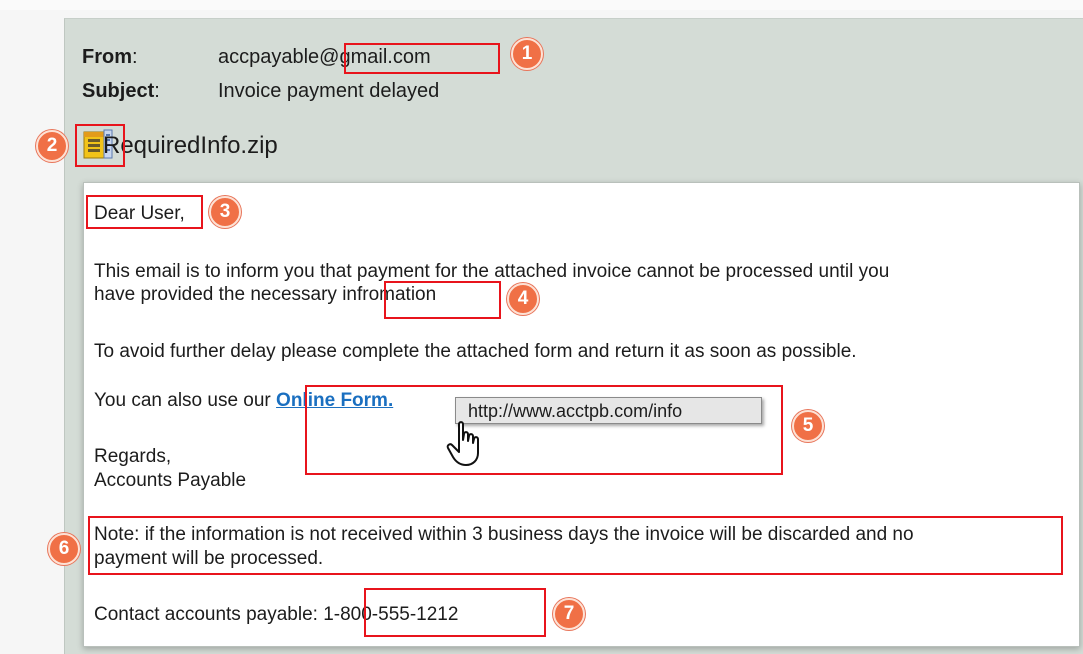  Describe the element at coordinates (422, 58) in the screenshot. I see `highlight-sender-domain` at that location.